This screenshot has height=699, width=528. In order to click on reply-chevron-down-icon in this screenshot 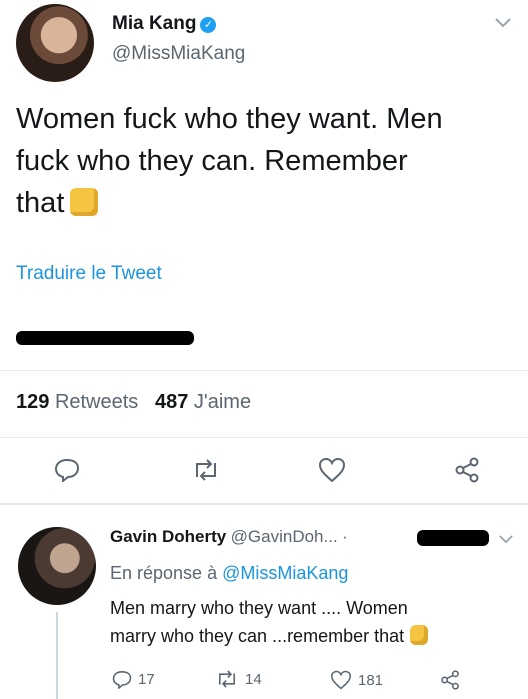, I will do `click(506, 540)`.